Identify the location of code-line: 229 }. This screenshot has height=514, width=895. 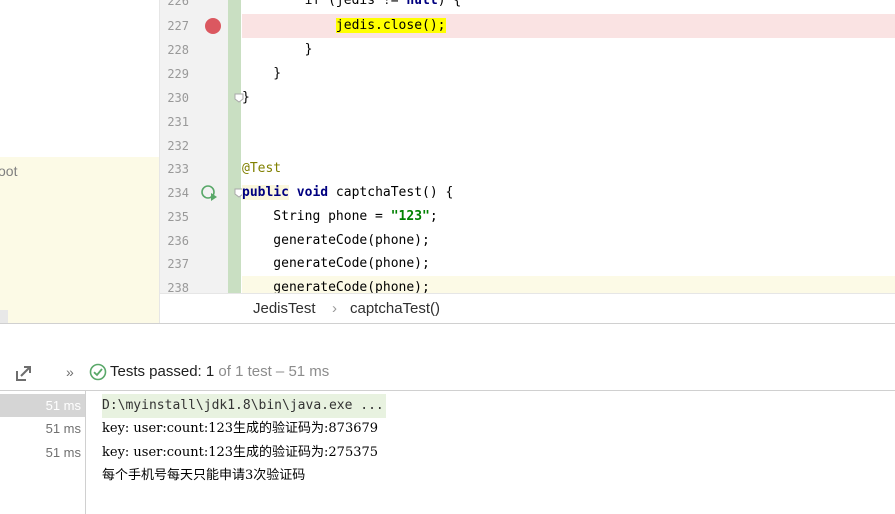
(527, 74).